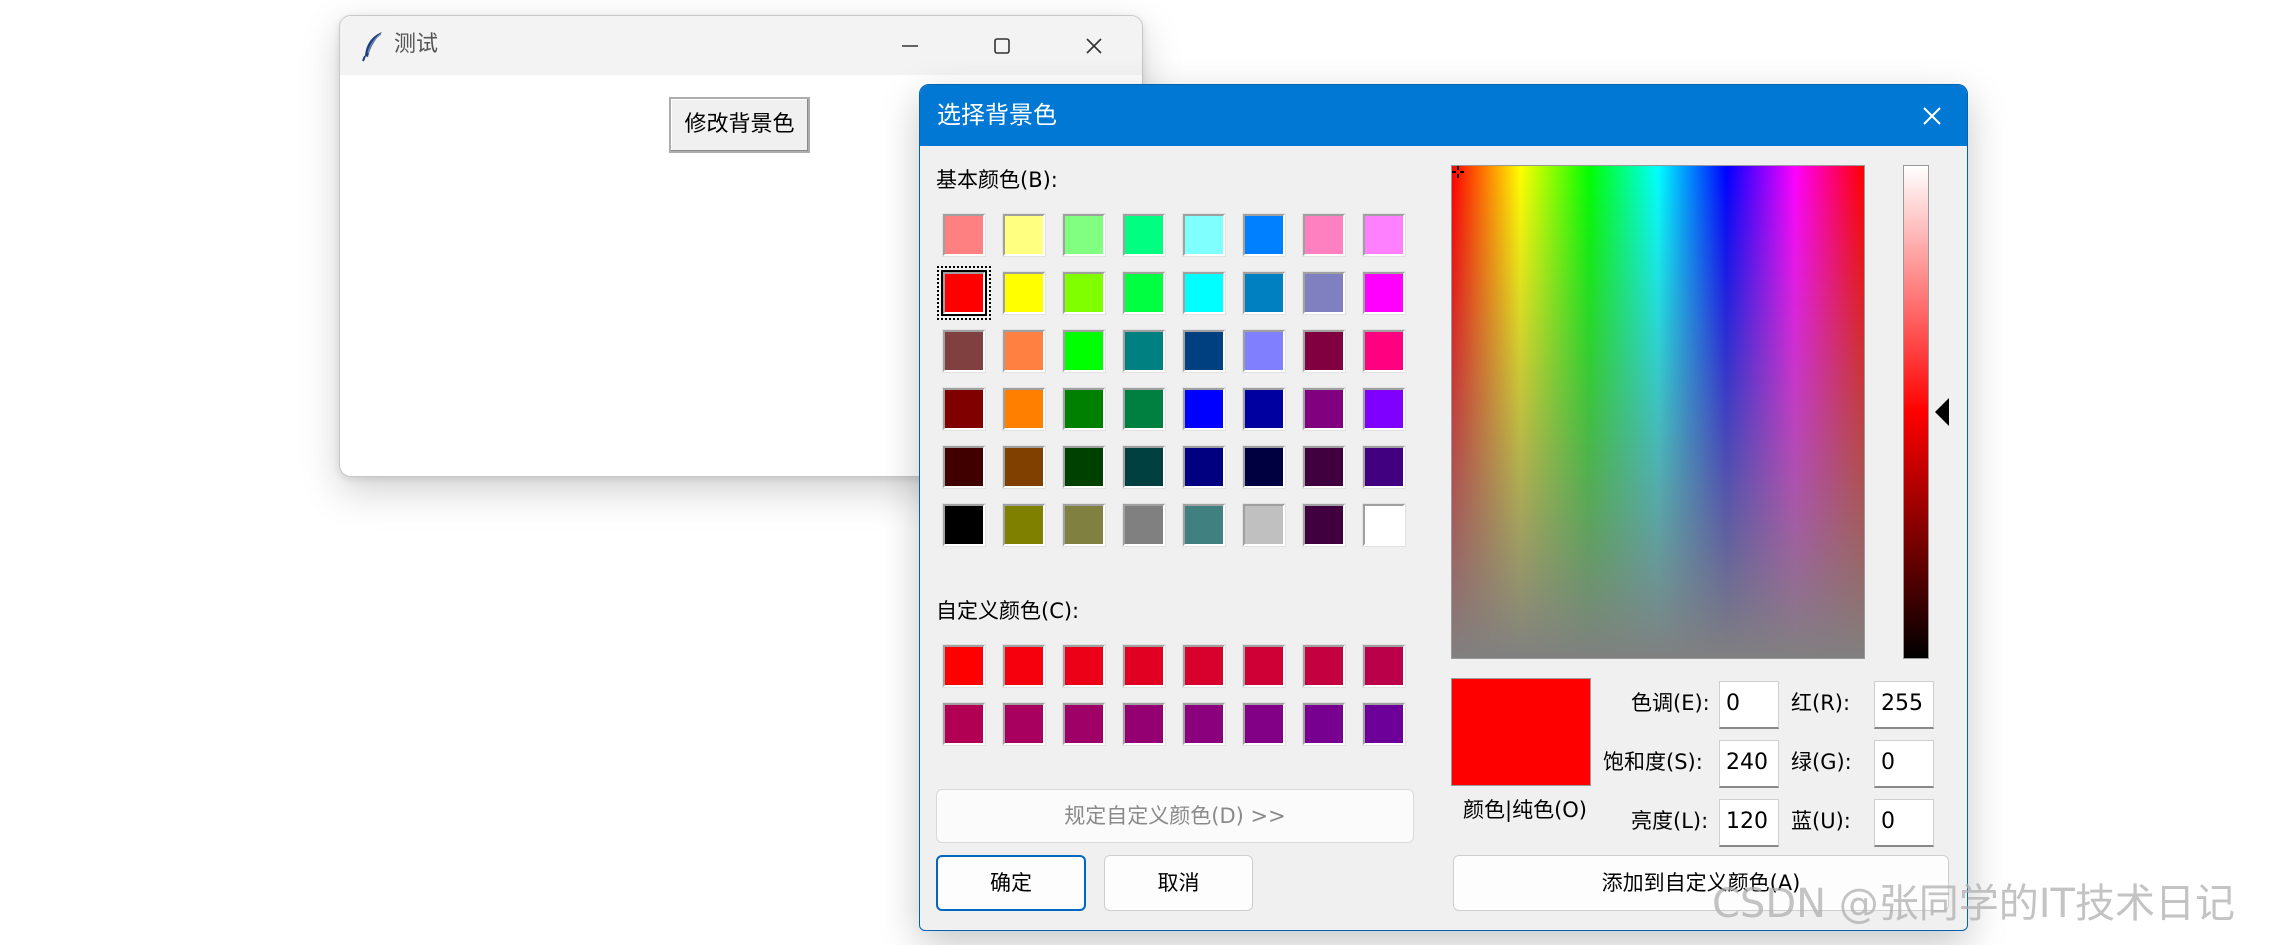 This screenshot has width=2271, height=945. Describe the element at coordinates (1178, 883) in the screenshot. I see `cancel-button: 取消` at that location.